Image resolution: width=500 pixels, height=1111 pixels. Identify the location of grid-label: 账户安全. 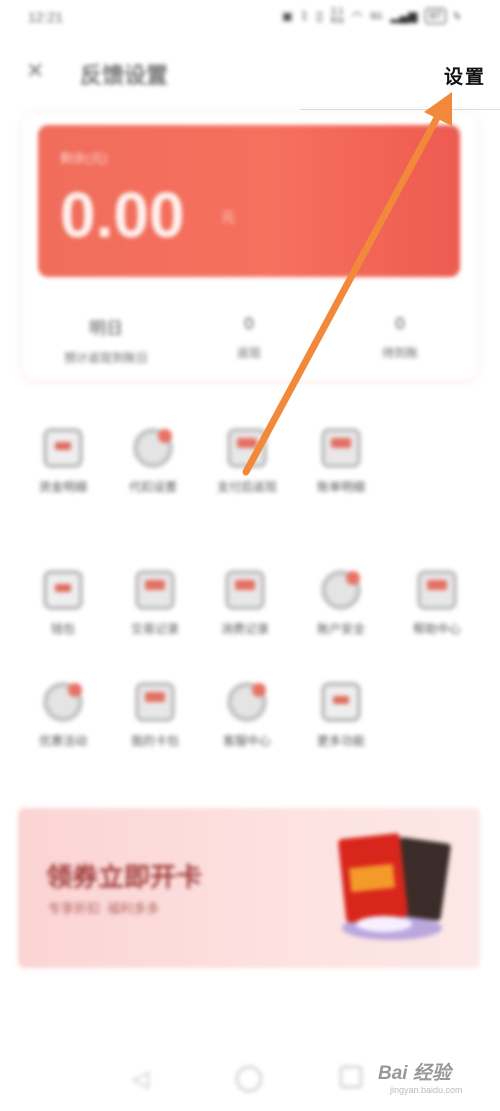
(340, 629).